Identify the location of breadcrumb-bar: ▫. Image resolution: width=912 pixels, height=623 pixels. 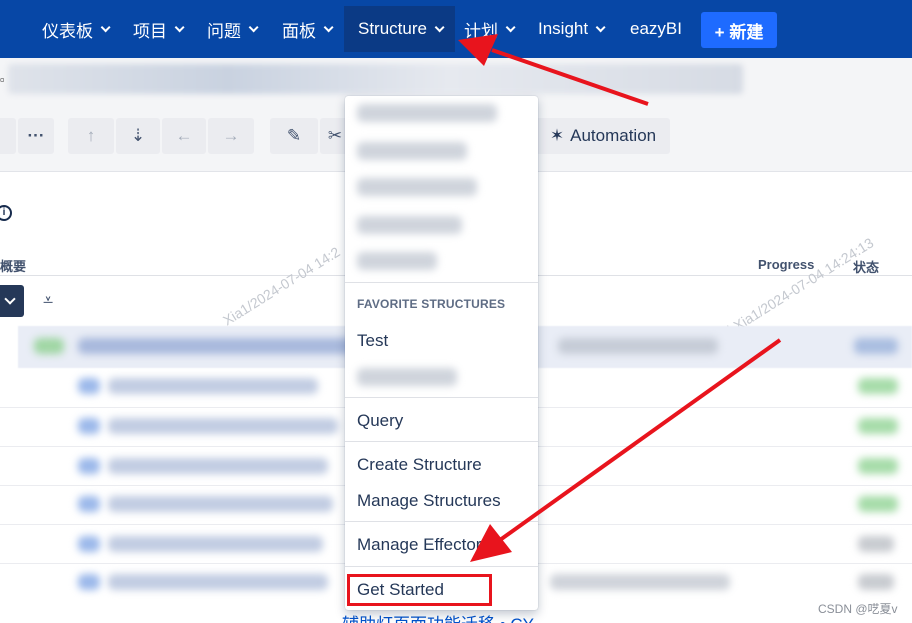
(456, 79).